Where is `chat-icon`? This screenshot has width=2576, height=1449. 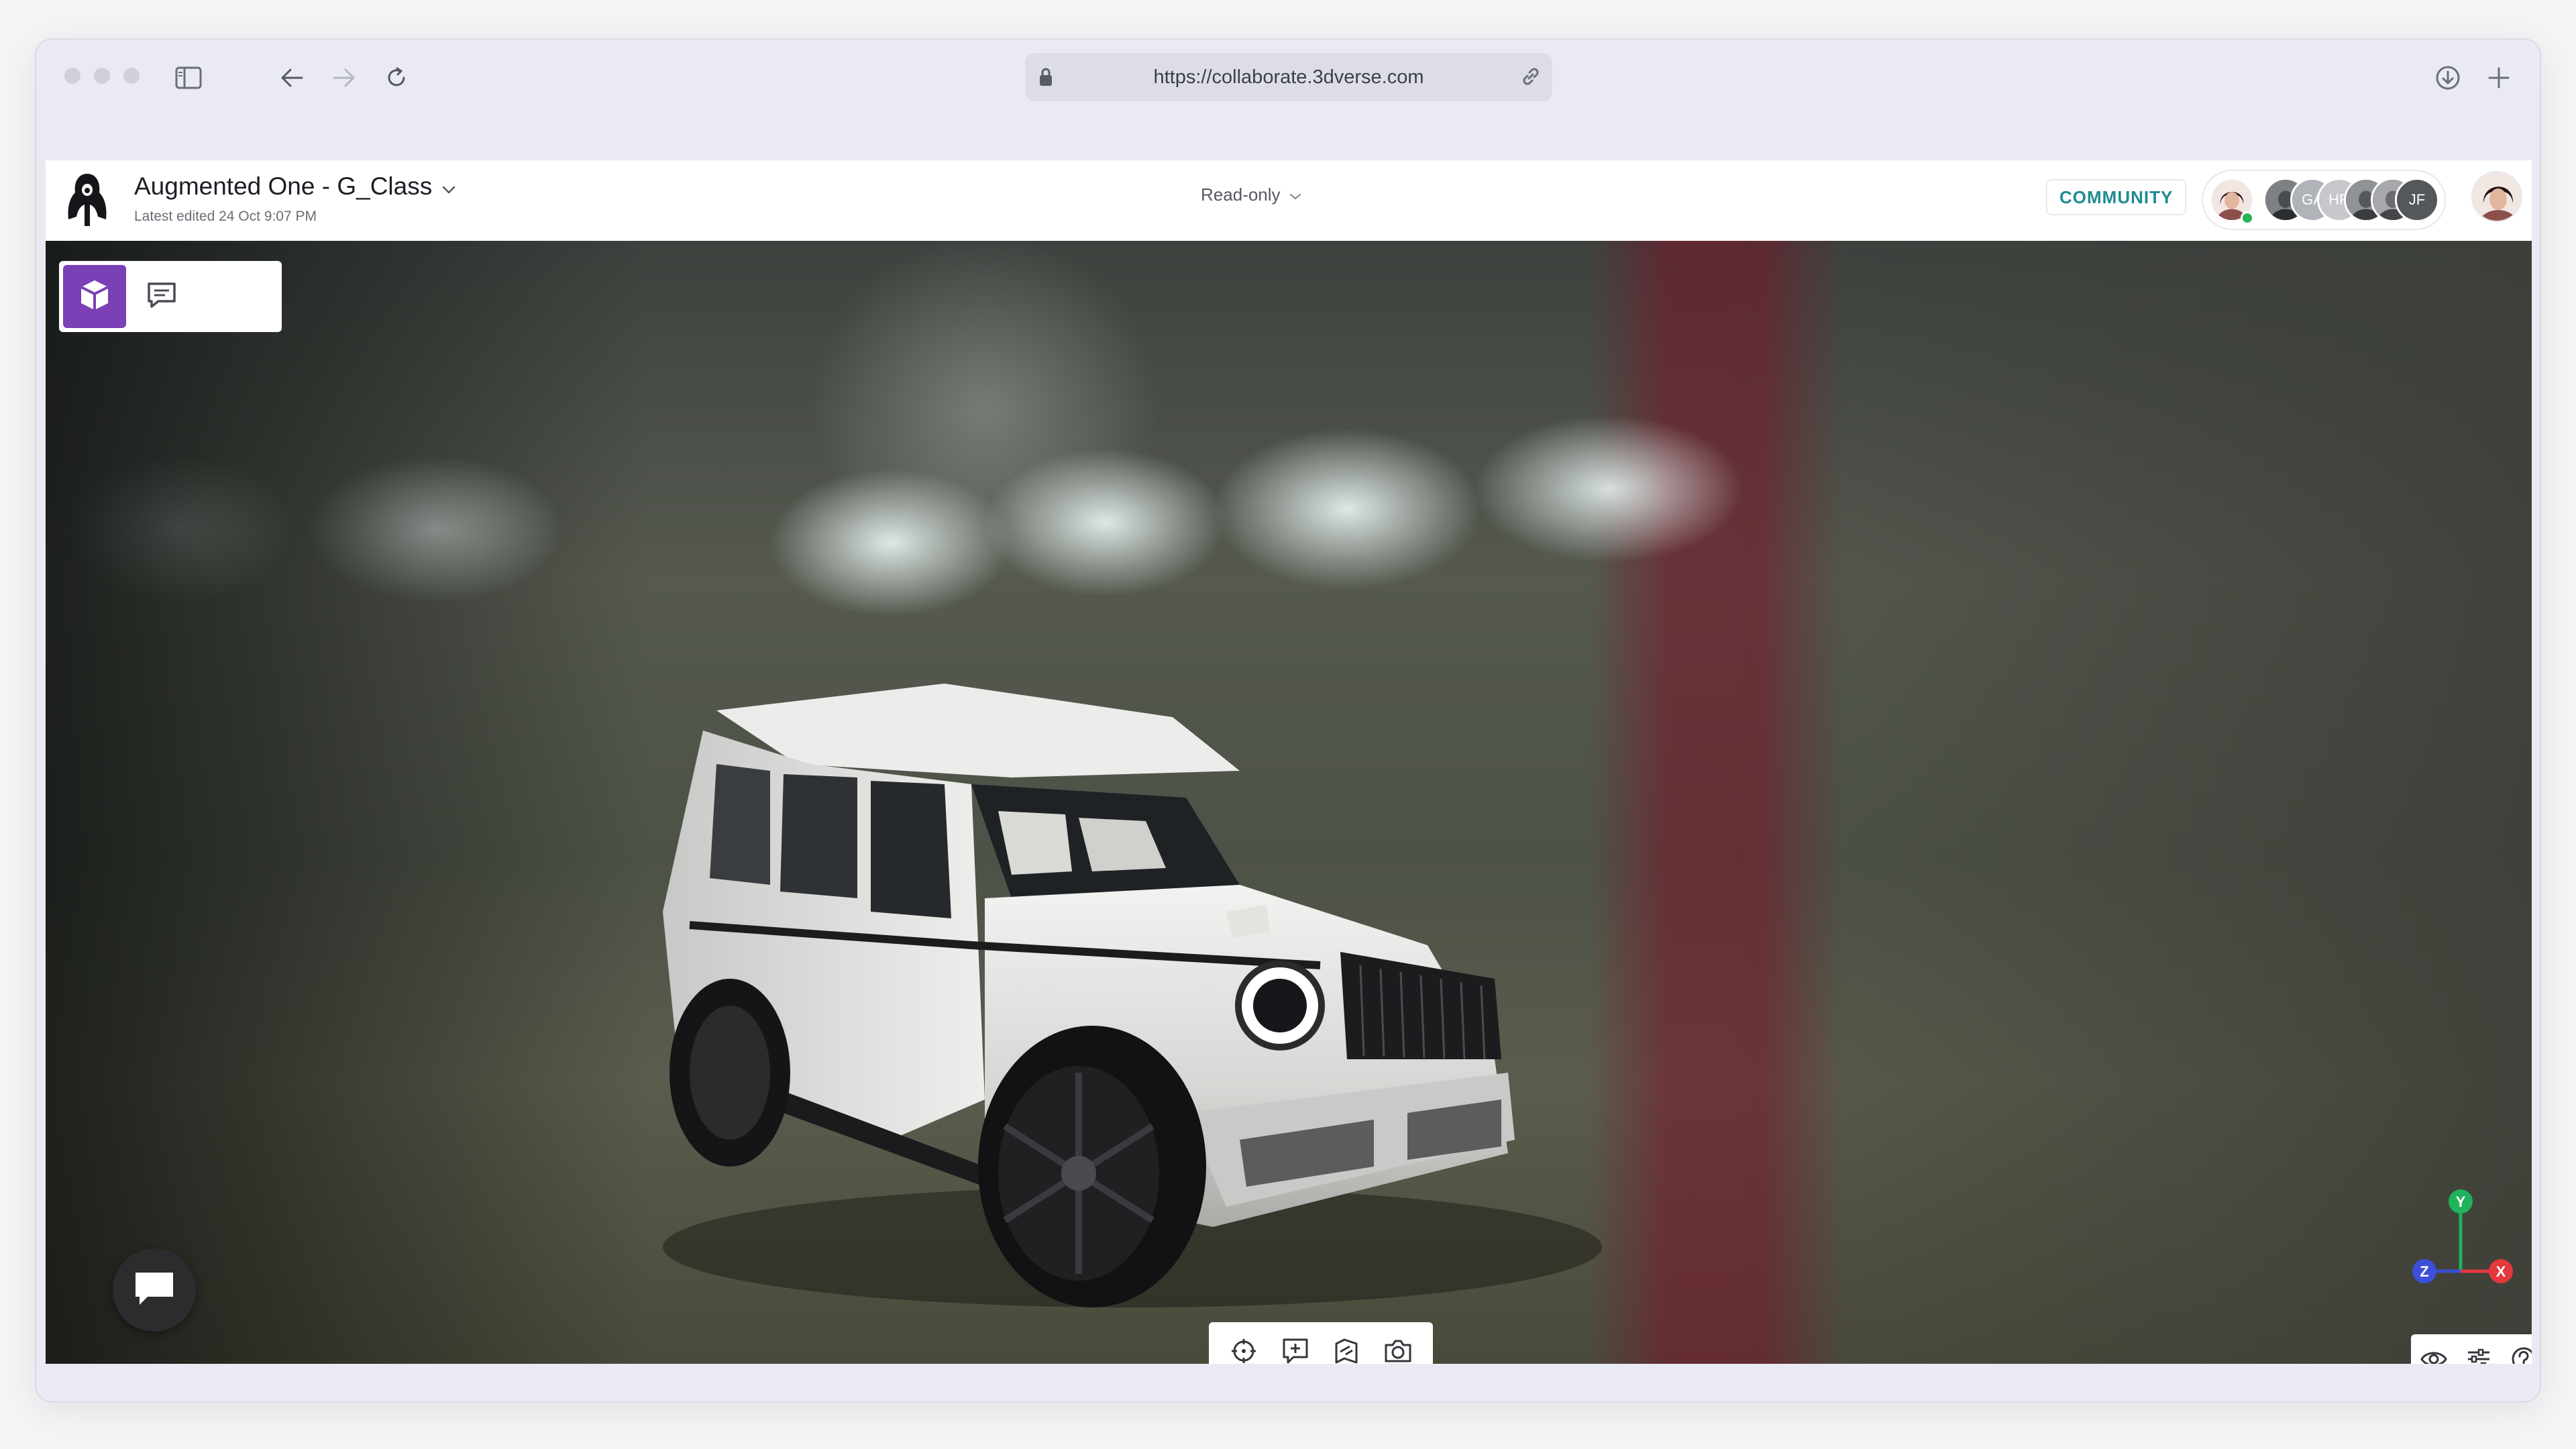
chat-icon is located at coordinates (154, 1290).